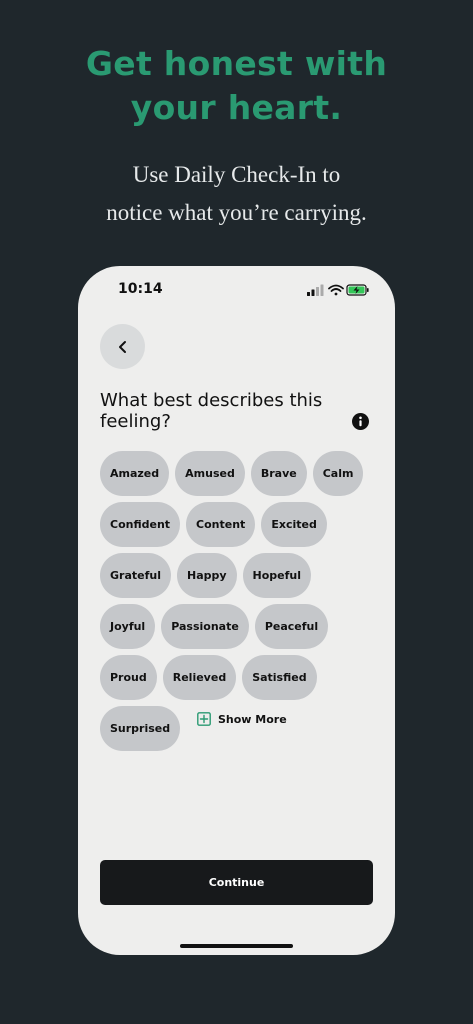 This screenshot has height=1024, width=473. I want to click on subhead-line-1: Use Daily Check-In to, so click(236, 174).